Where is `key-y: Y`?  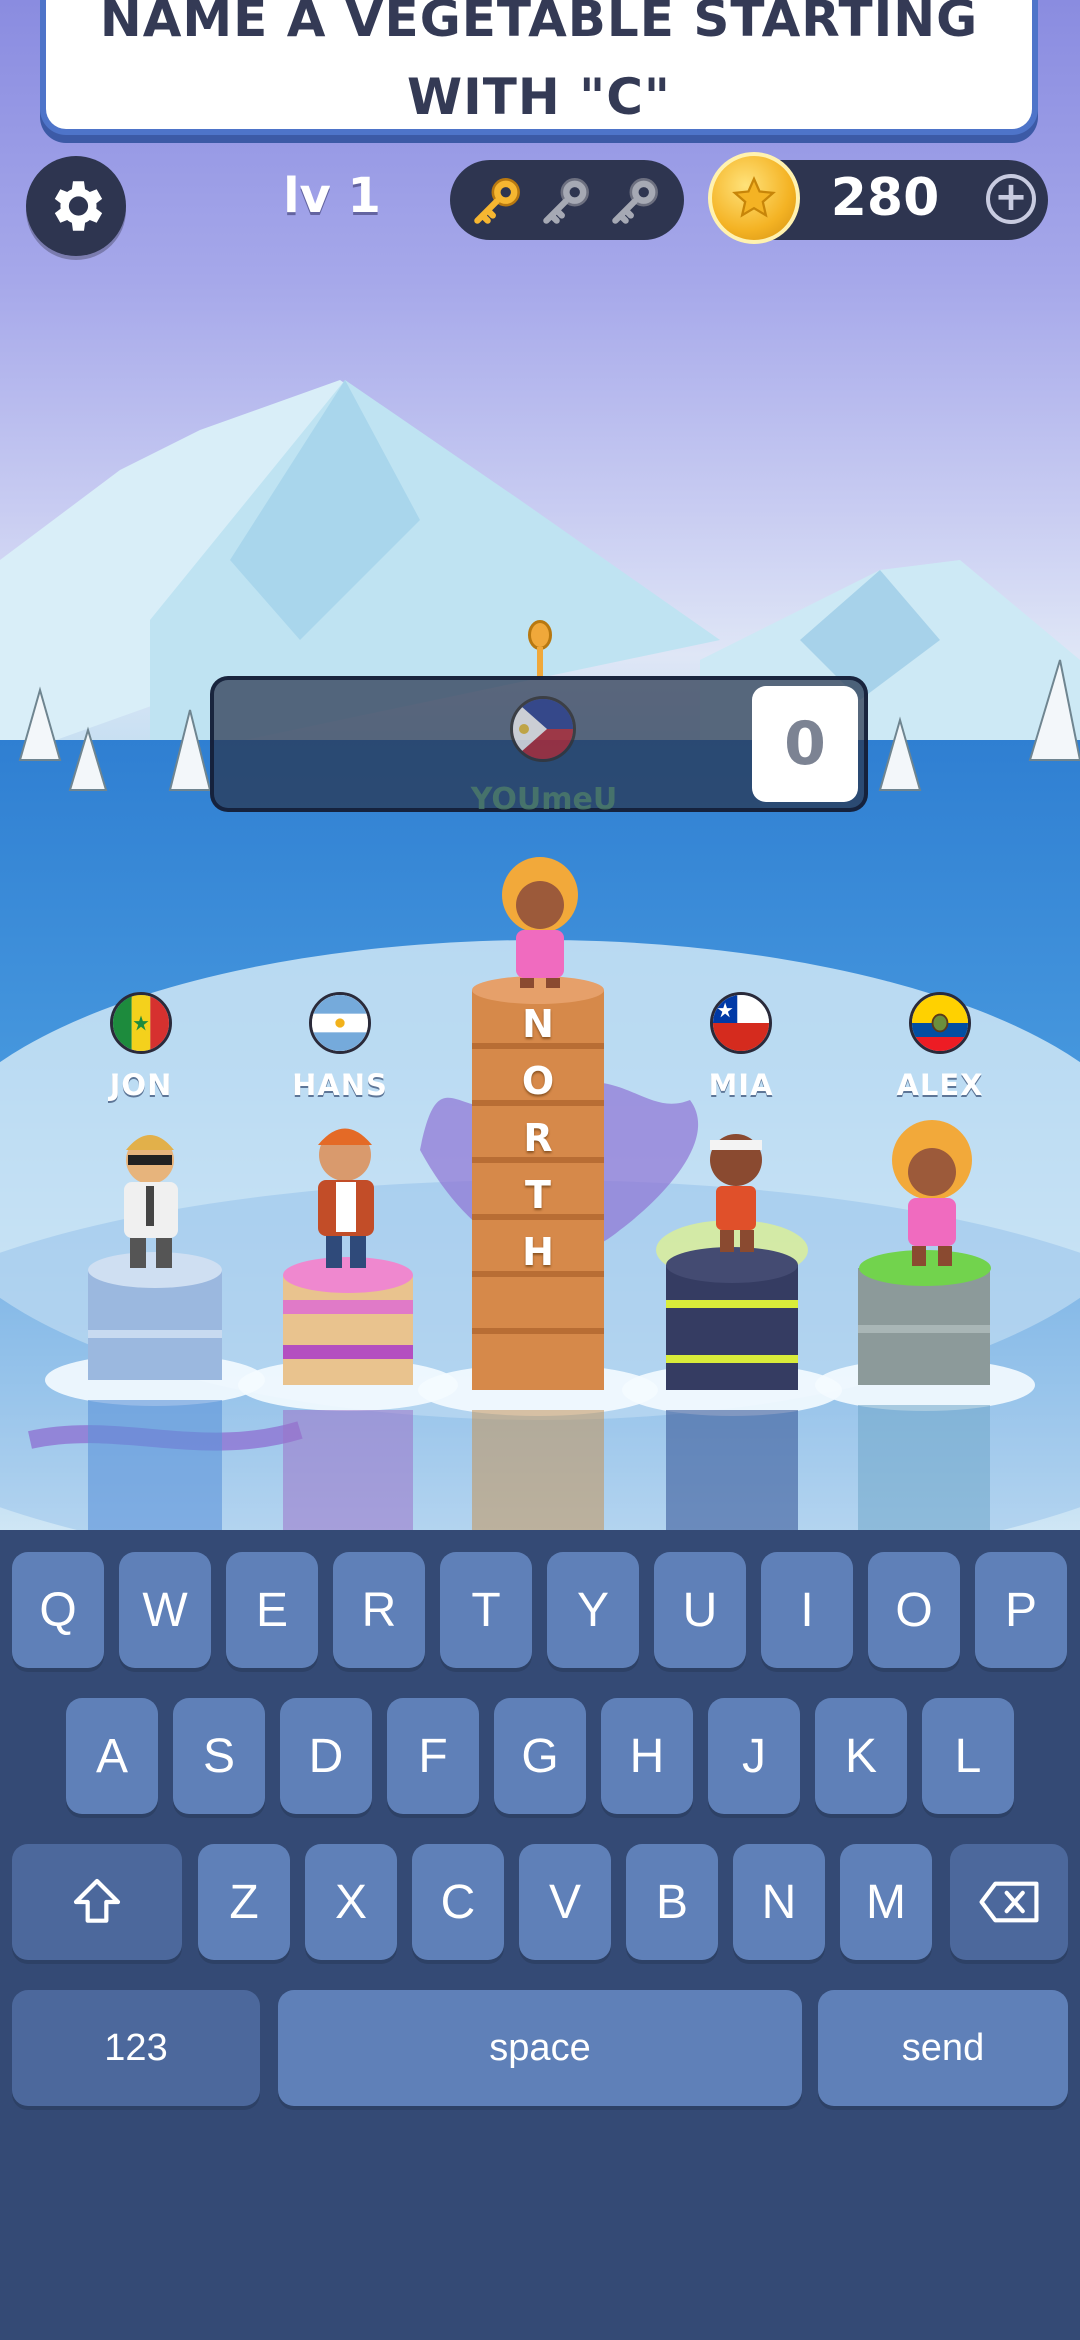 key-y: Y is located at coordinates (593, 1610).